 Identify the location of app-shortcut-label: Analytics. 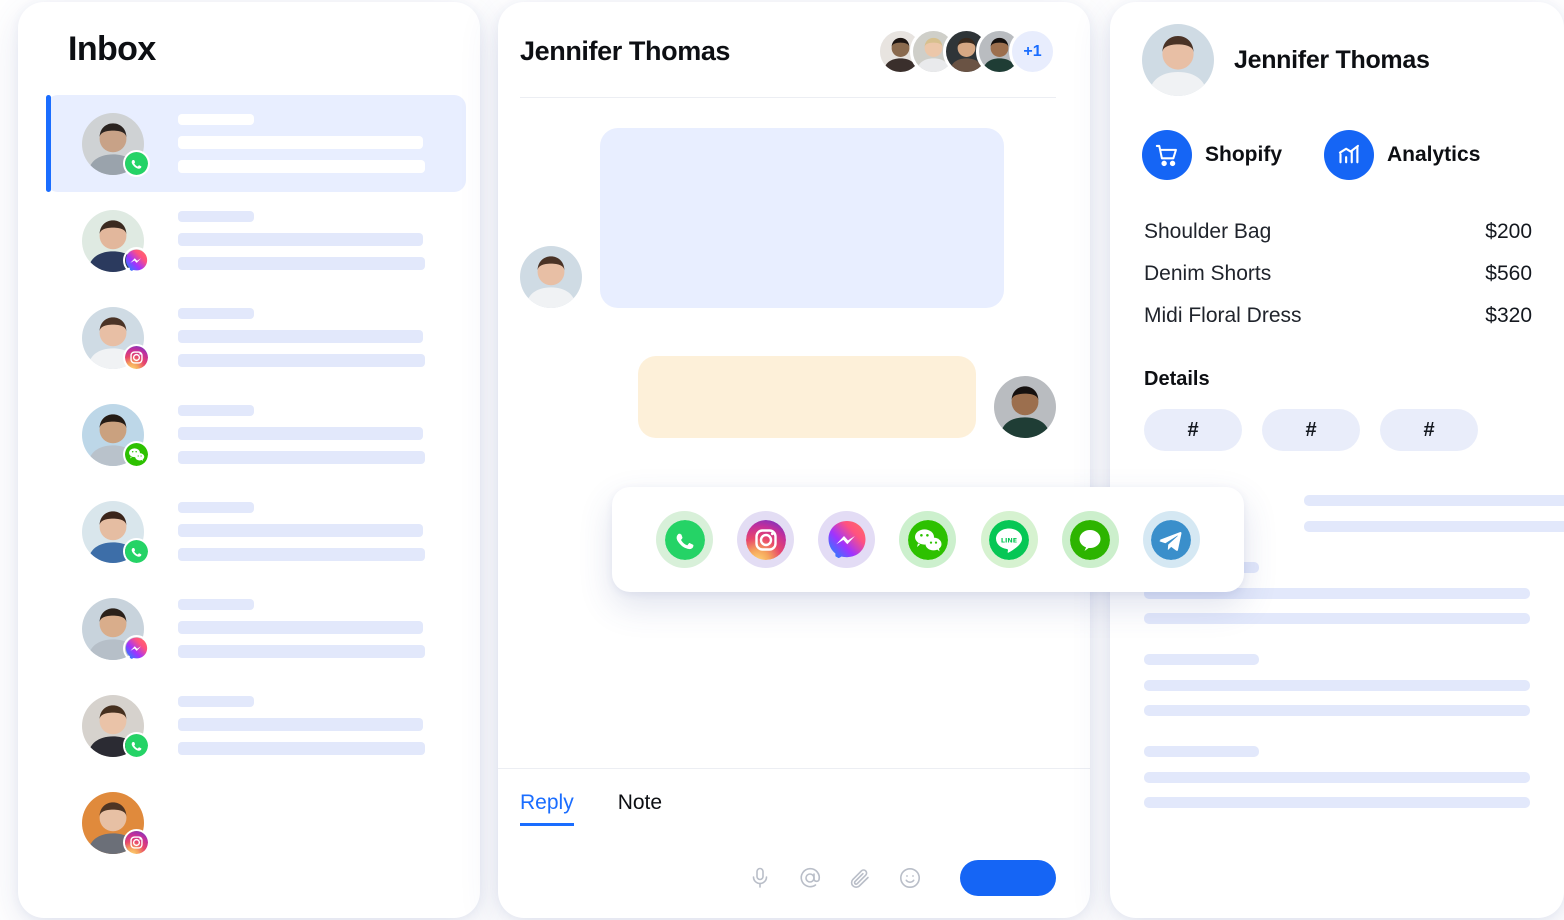
(1434, 154).